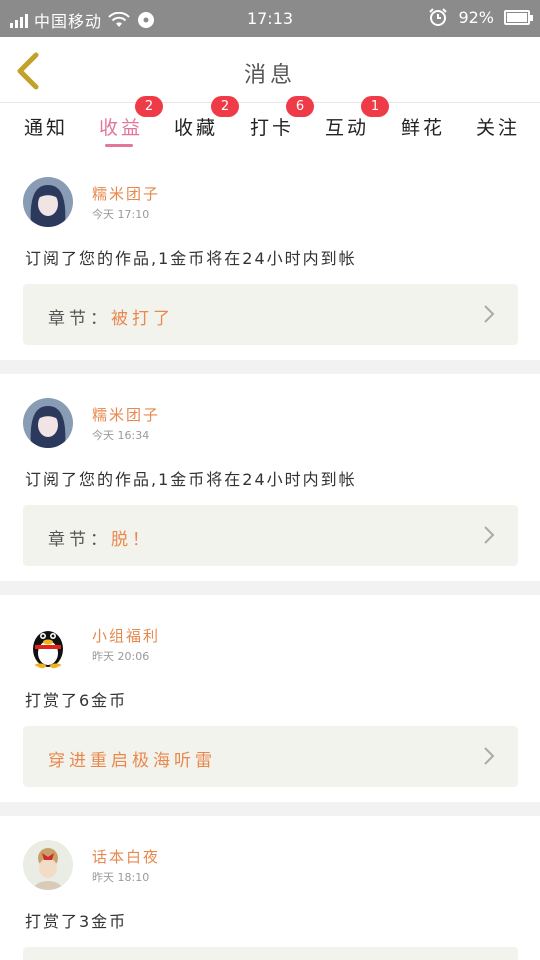  I want to click on tab-notice: 通知, so click(46, 126).